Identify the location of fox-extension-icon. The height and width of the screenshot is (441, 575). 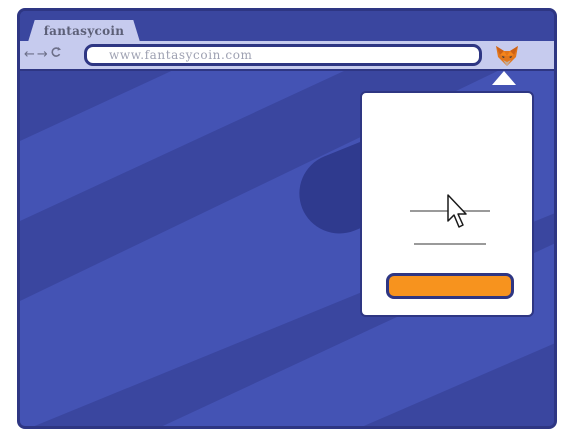
(507, 56).